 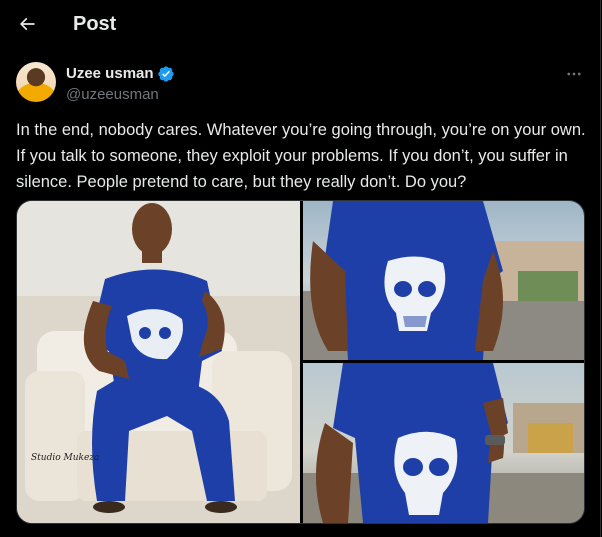 I want to click on verified-badge-icon, so click(x=166, y=74).